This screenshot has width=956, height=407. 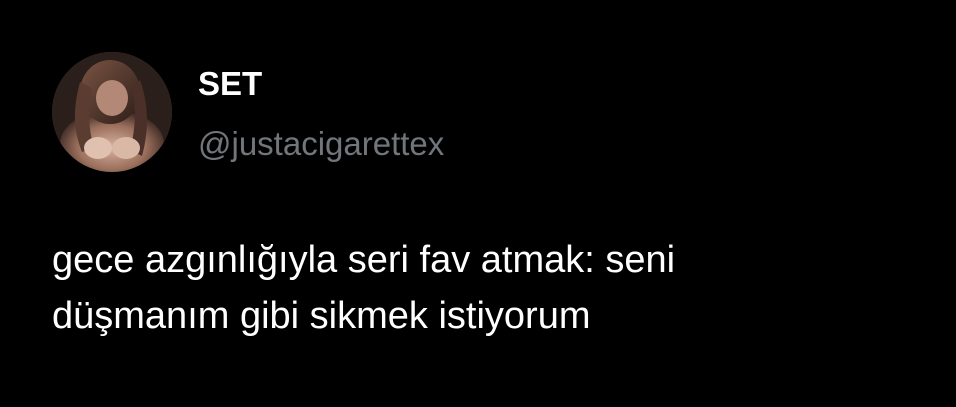 I want to click on tweet-text-line-1: gece azgınlığıyla seri fav atmak: seni, so click(x=364, y=260).